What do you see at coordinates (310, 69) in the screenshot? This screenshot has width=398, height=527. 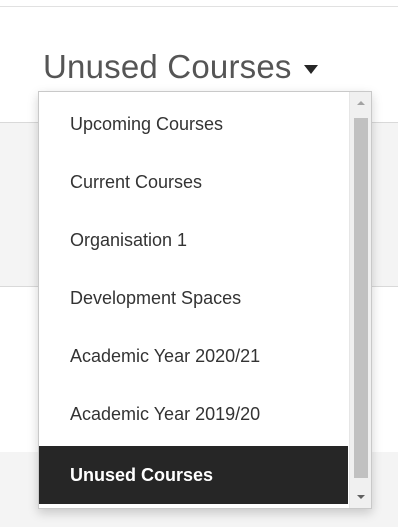 I see `caret-down-icon` at bounding box center [310, 69].